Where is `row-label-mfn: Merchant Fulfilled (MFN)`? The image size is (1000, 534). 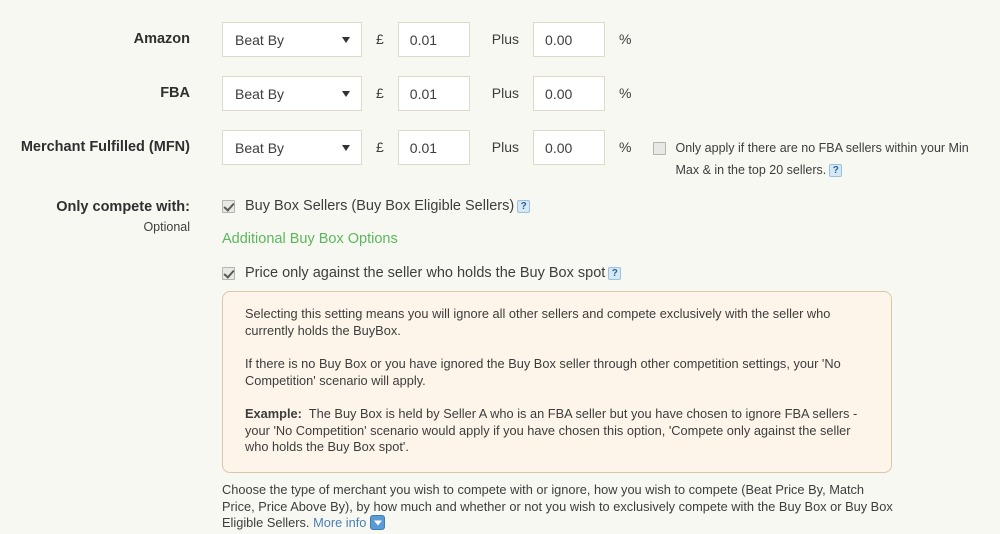
row-label-mfn: Merchant Fulfilled (MFN) is located at coordinates (105, 147).